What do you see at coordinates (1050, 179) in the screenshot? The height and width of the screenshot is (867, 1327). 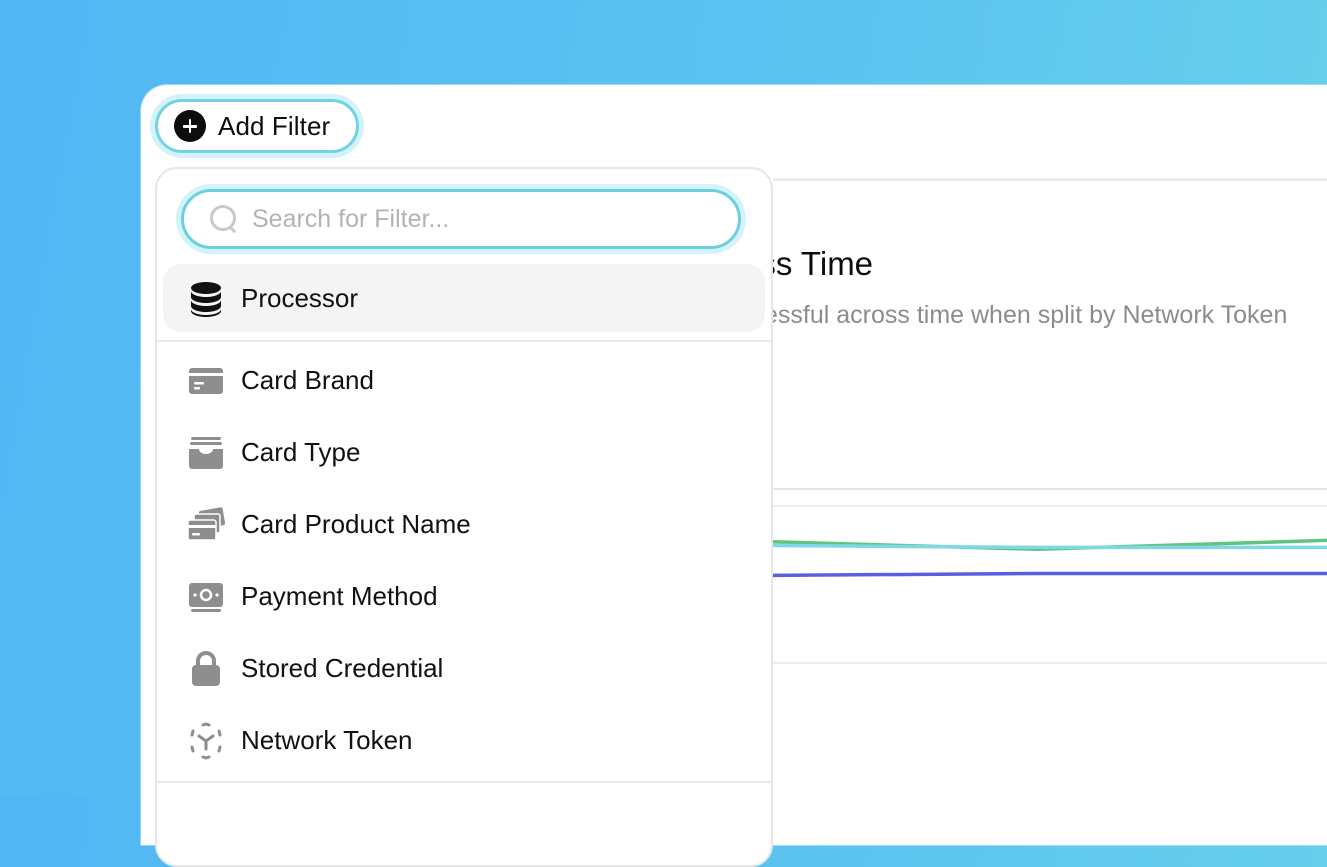 I see `section-divider` at bounding box center [1050, 179].